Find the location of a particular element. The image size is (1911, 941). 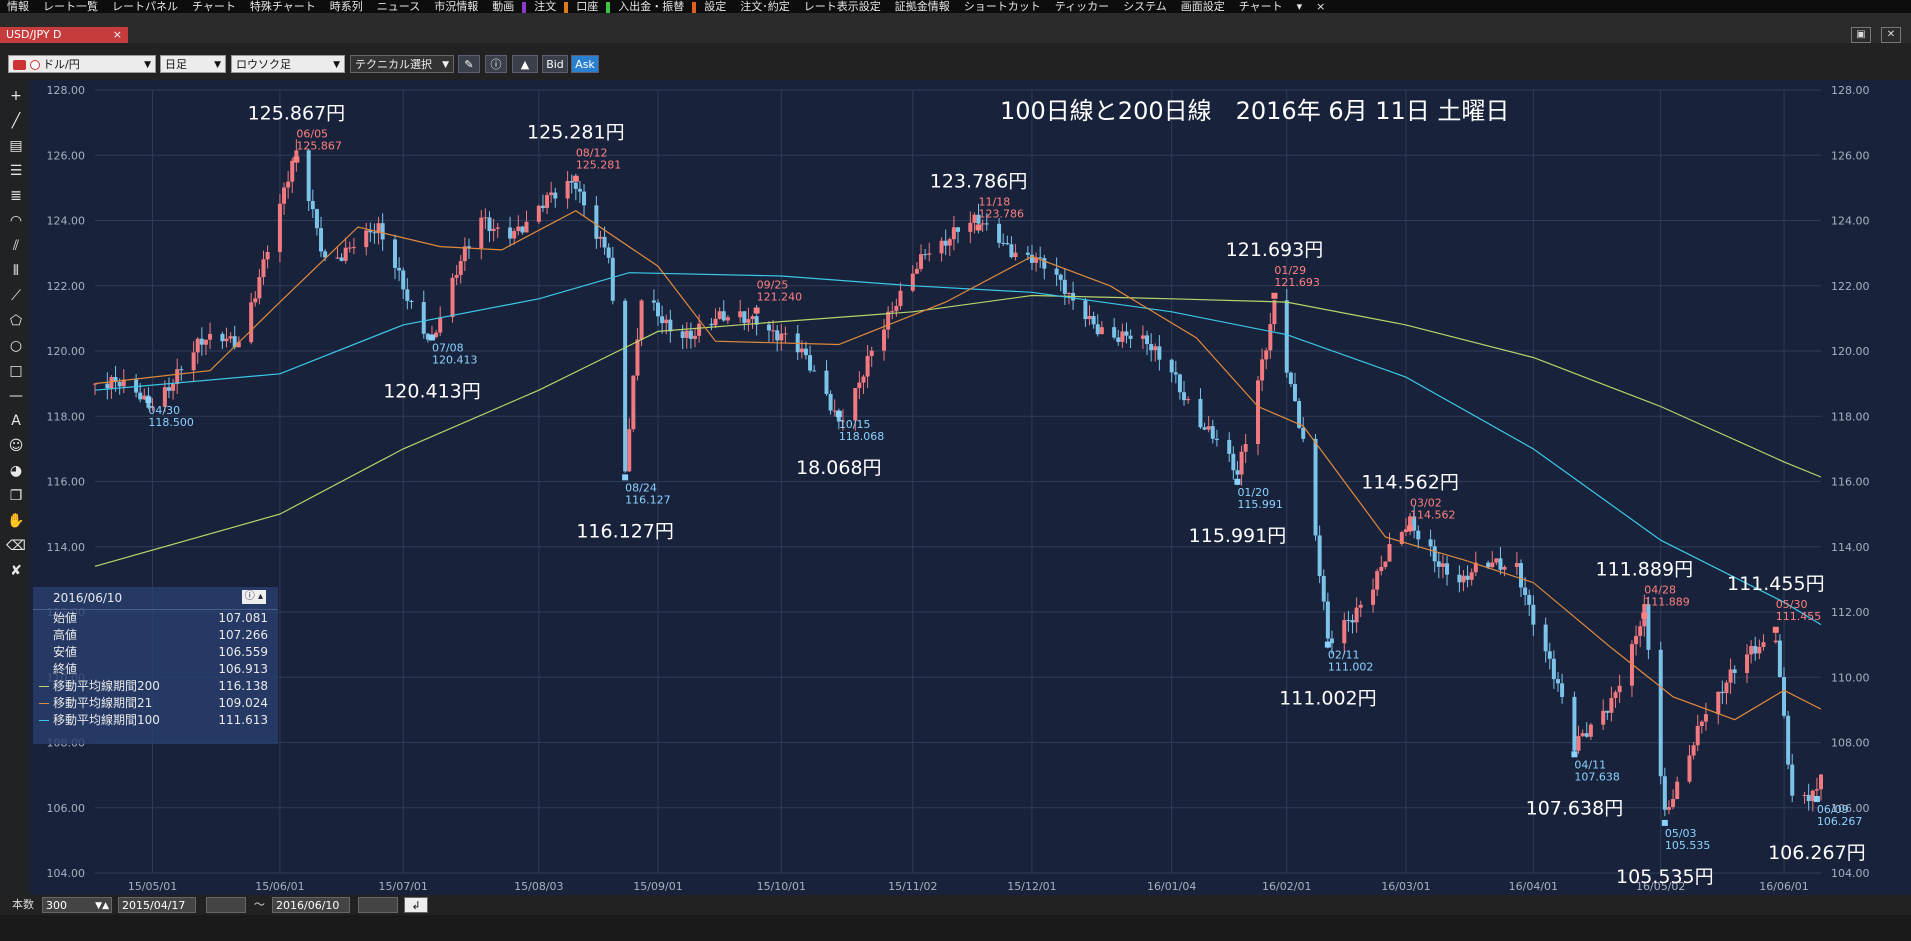

menu-settings: 設定 is located at coordinates (715, 6).